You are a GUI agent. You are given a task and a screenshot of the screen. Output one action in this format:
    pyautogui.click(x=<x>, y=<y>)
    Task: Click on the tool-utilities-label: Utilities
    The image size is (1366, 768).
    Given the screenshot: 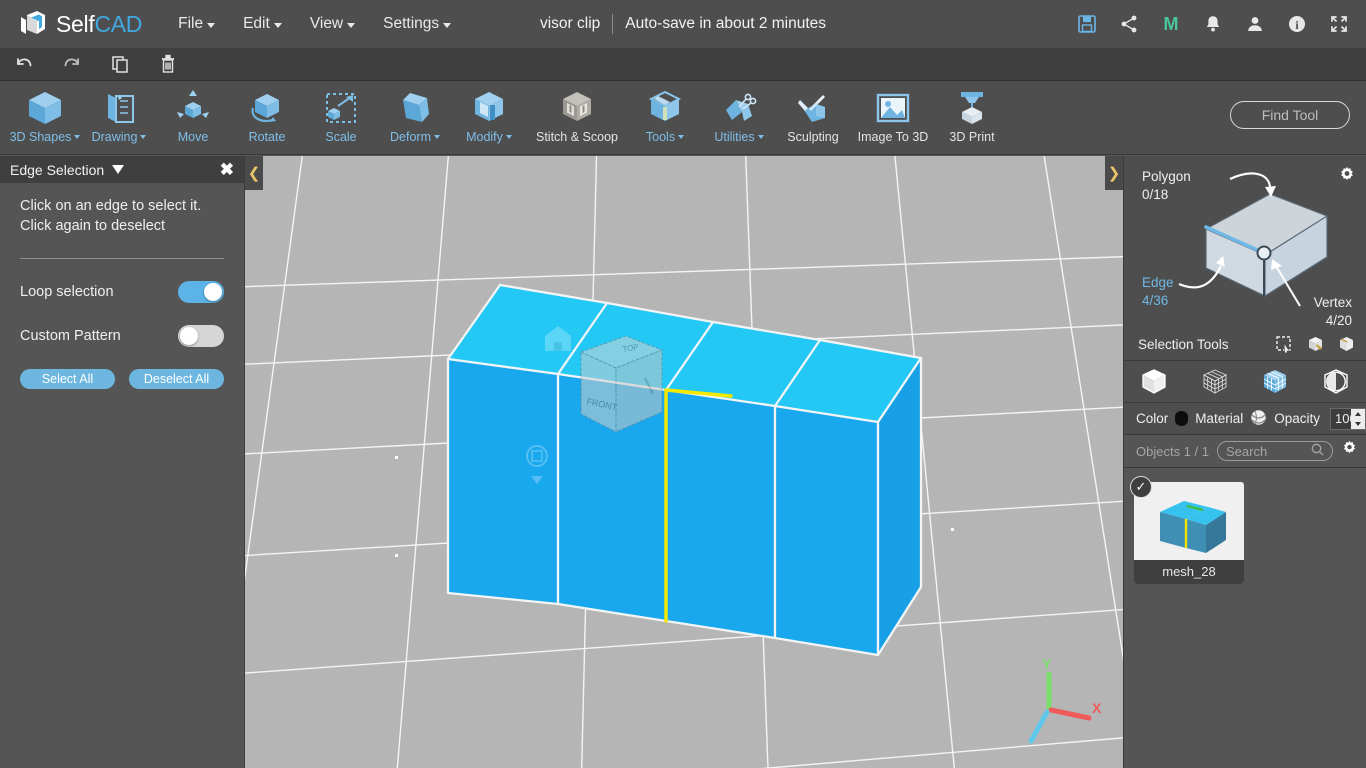 What is the action you would take?
    pyautogui.click(x=739, y=137)
    